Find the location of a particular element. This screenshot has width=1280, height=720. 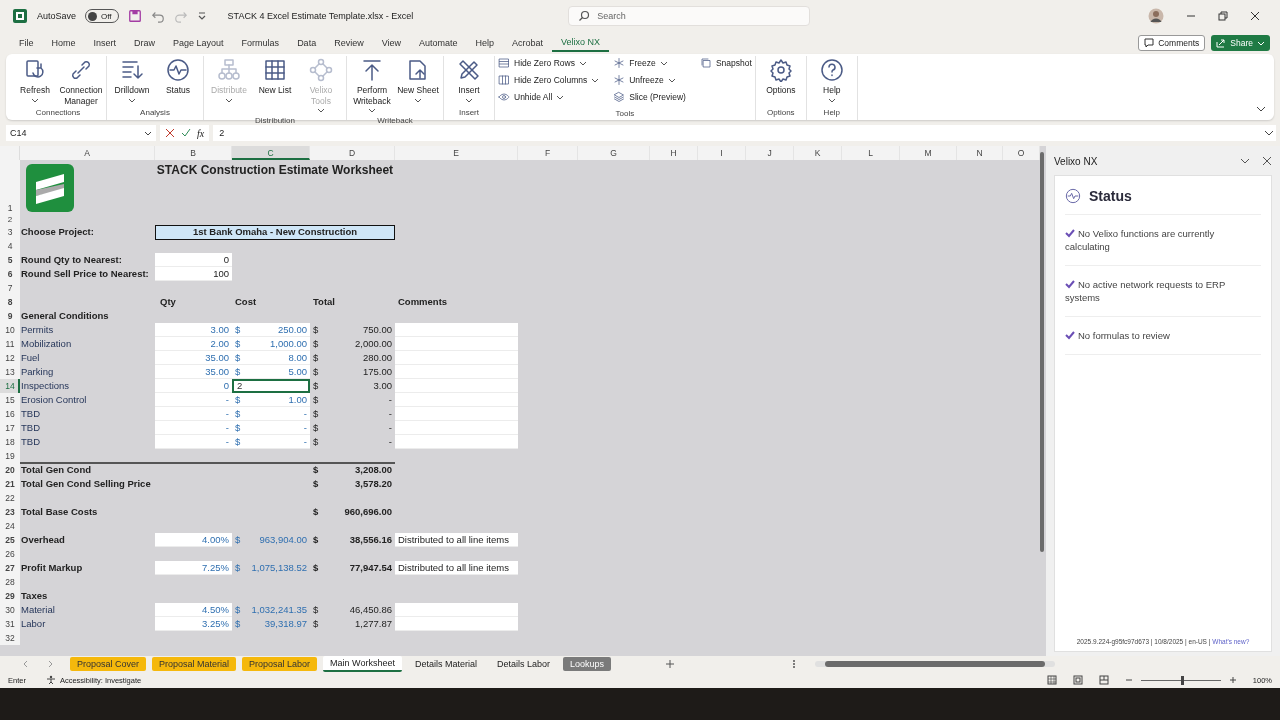

expand-icon is located at coordinates (1269, 133).